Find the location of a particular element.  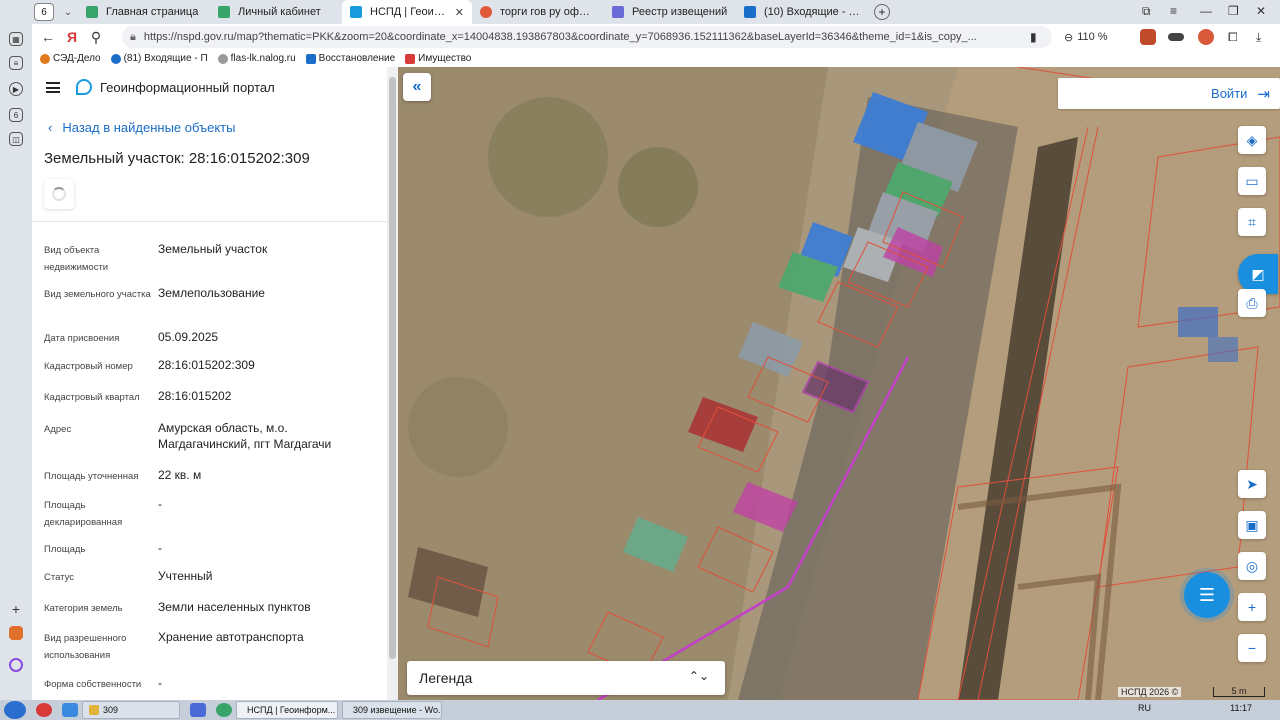

tab-mail: (10) Входящие - Почта M is located at coordinates (802, 12).